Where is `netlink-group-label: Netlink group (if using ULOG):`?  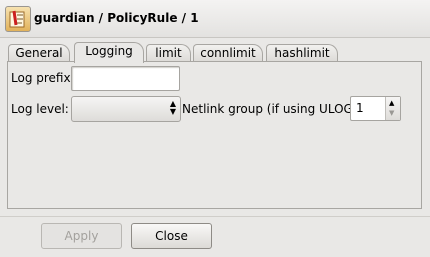
netlink-group-label: Netlink group (if using ULOG): is located at coordinates (272, 109).